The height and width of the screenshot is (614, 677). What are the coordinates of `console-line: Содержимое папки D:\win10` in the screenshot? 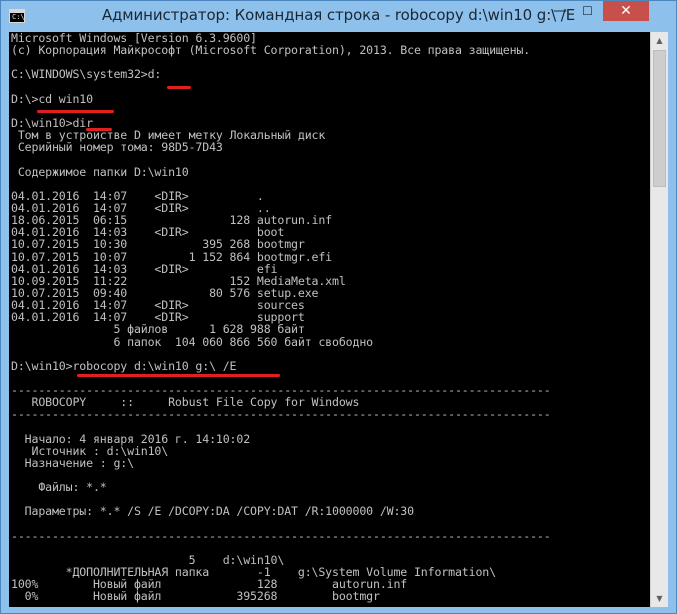 It's located at (100, 171).